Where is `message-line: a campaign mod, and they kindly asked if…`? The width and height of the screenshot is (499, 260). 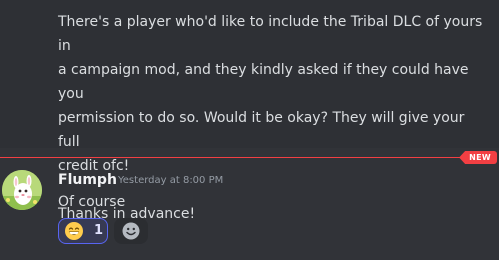 message-line: a campaign mod, and they kindly asked if… is located at coordinates (263, 82).